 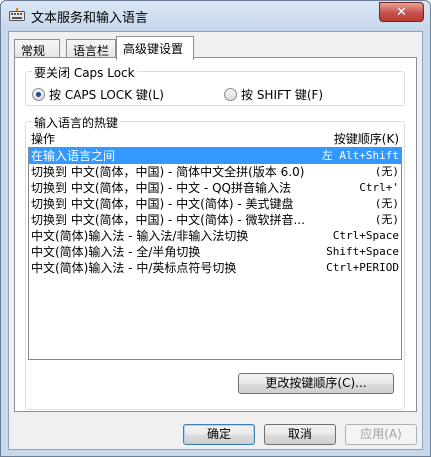 I want to click on radio-shift-key: 按 SHIFT 键(F), so click(x=273, y=94).